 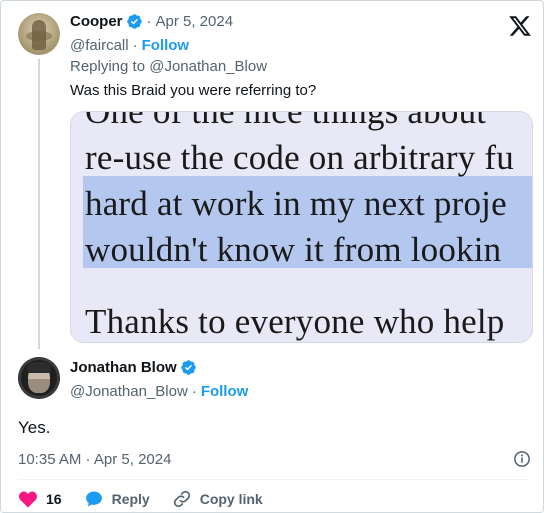 I want to click on copy-link-label: Copy link, so click(x=231, y=499).